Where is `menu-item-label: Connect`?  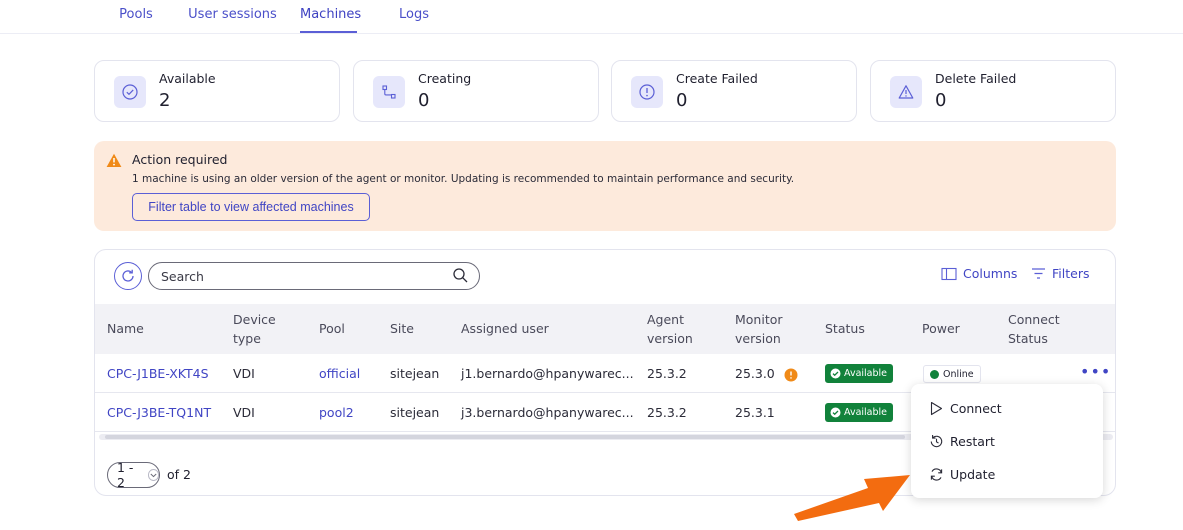 menu-item-label: Connect is located at coordinates (976, 408).